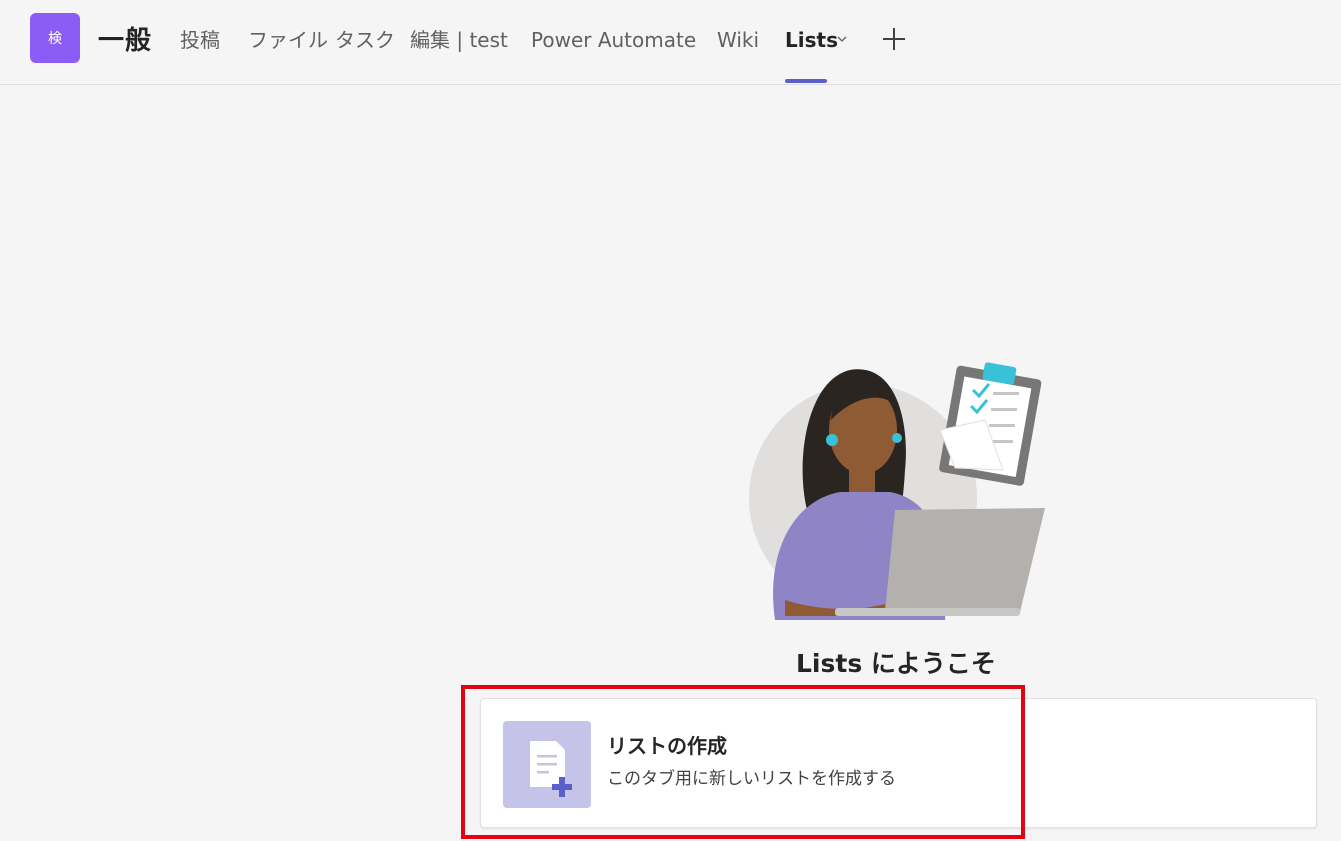 This screenshot has width=1341, height=841. What do you see at coordinates (365, 40) in the screenshot?
I see `tab-tasks: タスク` at bounding box center [365, 40].